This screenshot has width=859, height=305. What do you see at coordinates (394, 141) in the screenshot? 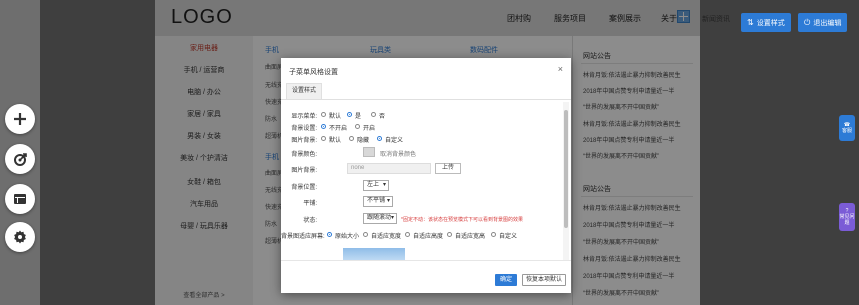
I see `radio-label: 自定义` at bounding box center [394, 141].